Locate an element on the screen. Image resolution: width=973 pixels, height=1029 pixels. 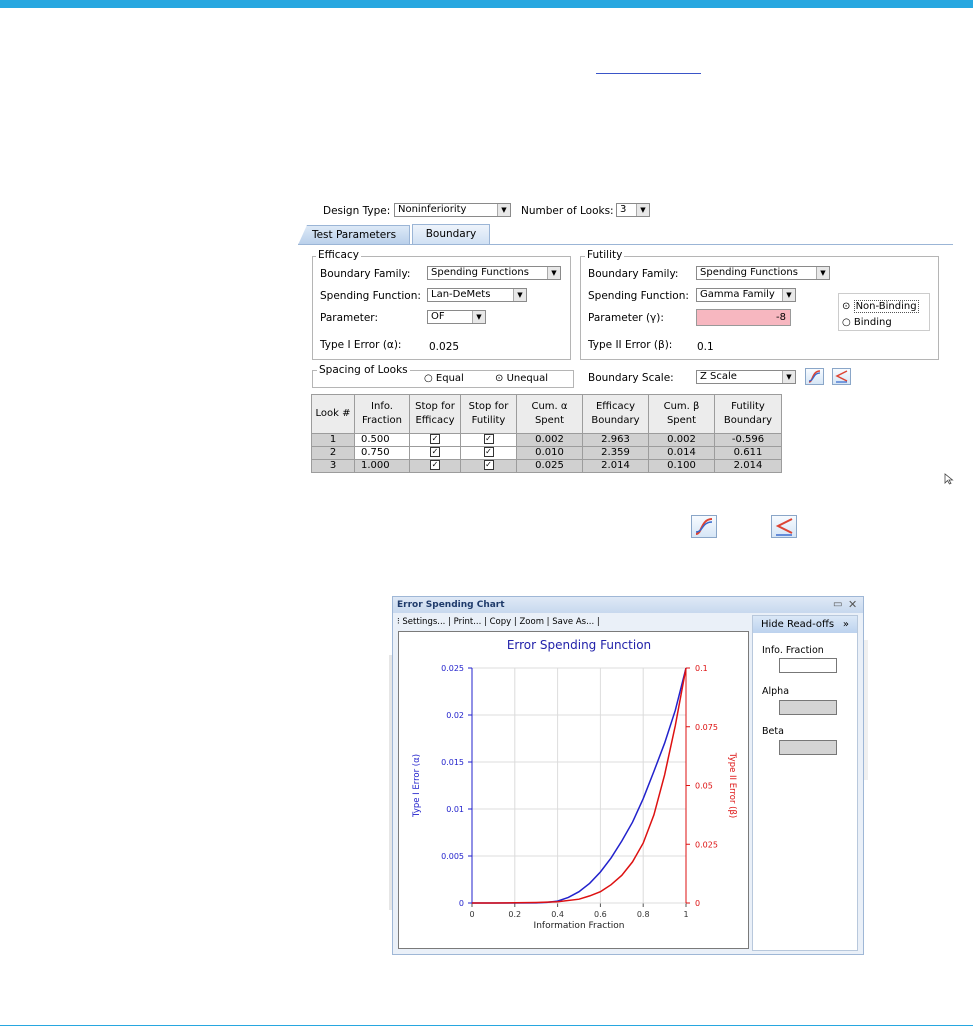
fut-parameter-input: -8 is located at coordinates (743, 317).